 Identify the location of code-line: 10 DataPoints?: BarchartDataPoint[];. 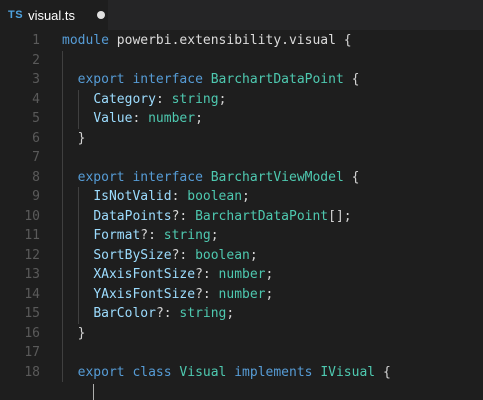
(241, 217).